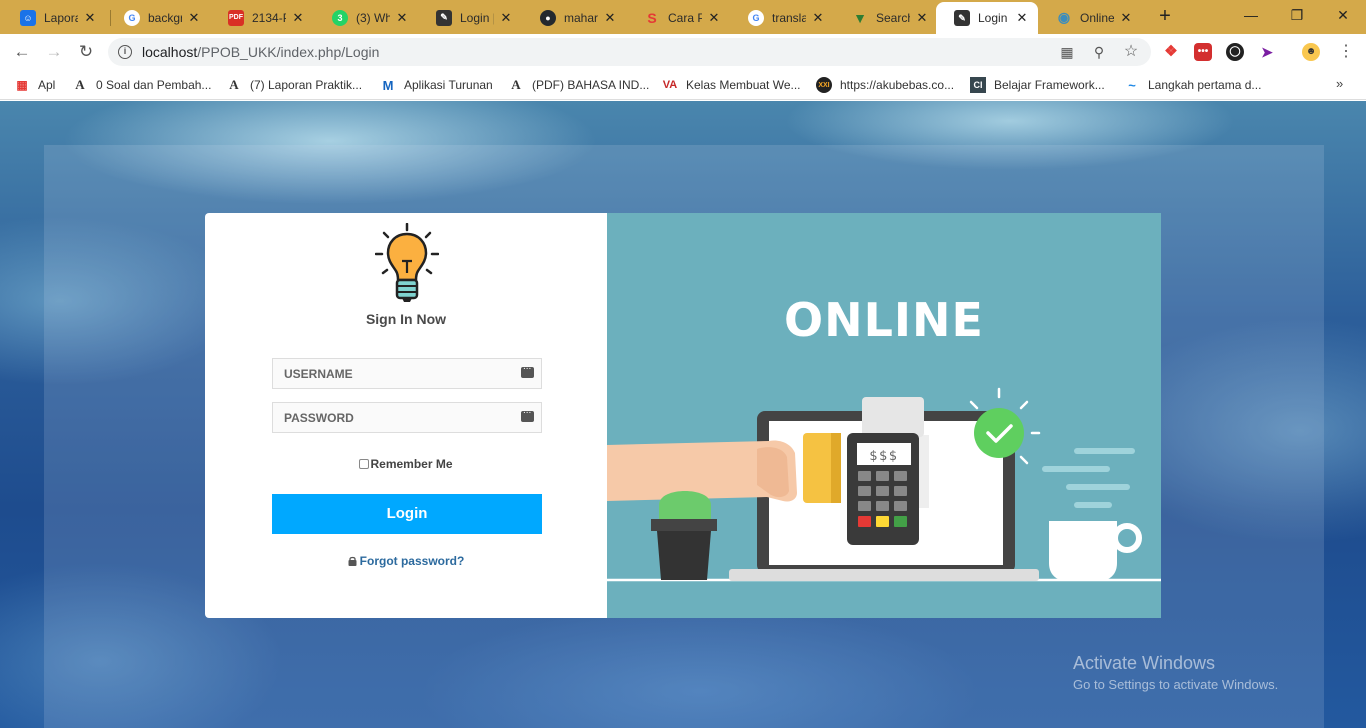  What do you see at coordinates (54, 17) in the screenshot?
I see `tab-laporan: ☺ Laporan ✕` at bounding box center [54, 17].